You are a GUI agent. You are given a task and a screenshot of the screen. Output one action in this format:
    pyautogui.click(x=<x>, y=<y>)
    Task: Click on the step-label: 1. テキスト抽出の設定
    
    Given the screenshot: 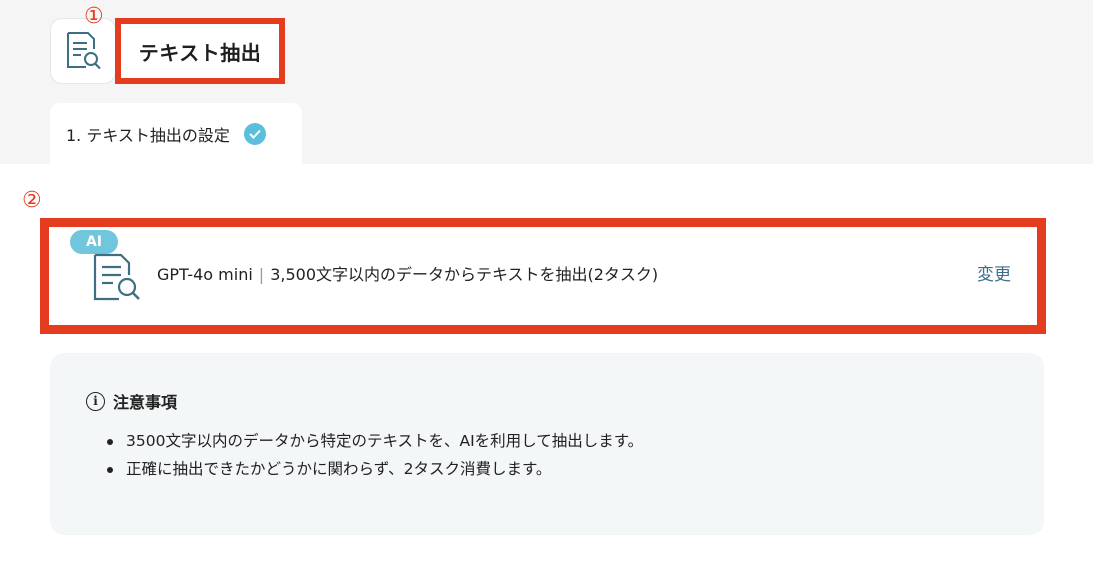 What is the action you would take?
    pyautogui.click(x=148, y=135)
    